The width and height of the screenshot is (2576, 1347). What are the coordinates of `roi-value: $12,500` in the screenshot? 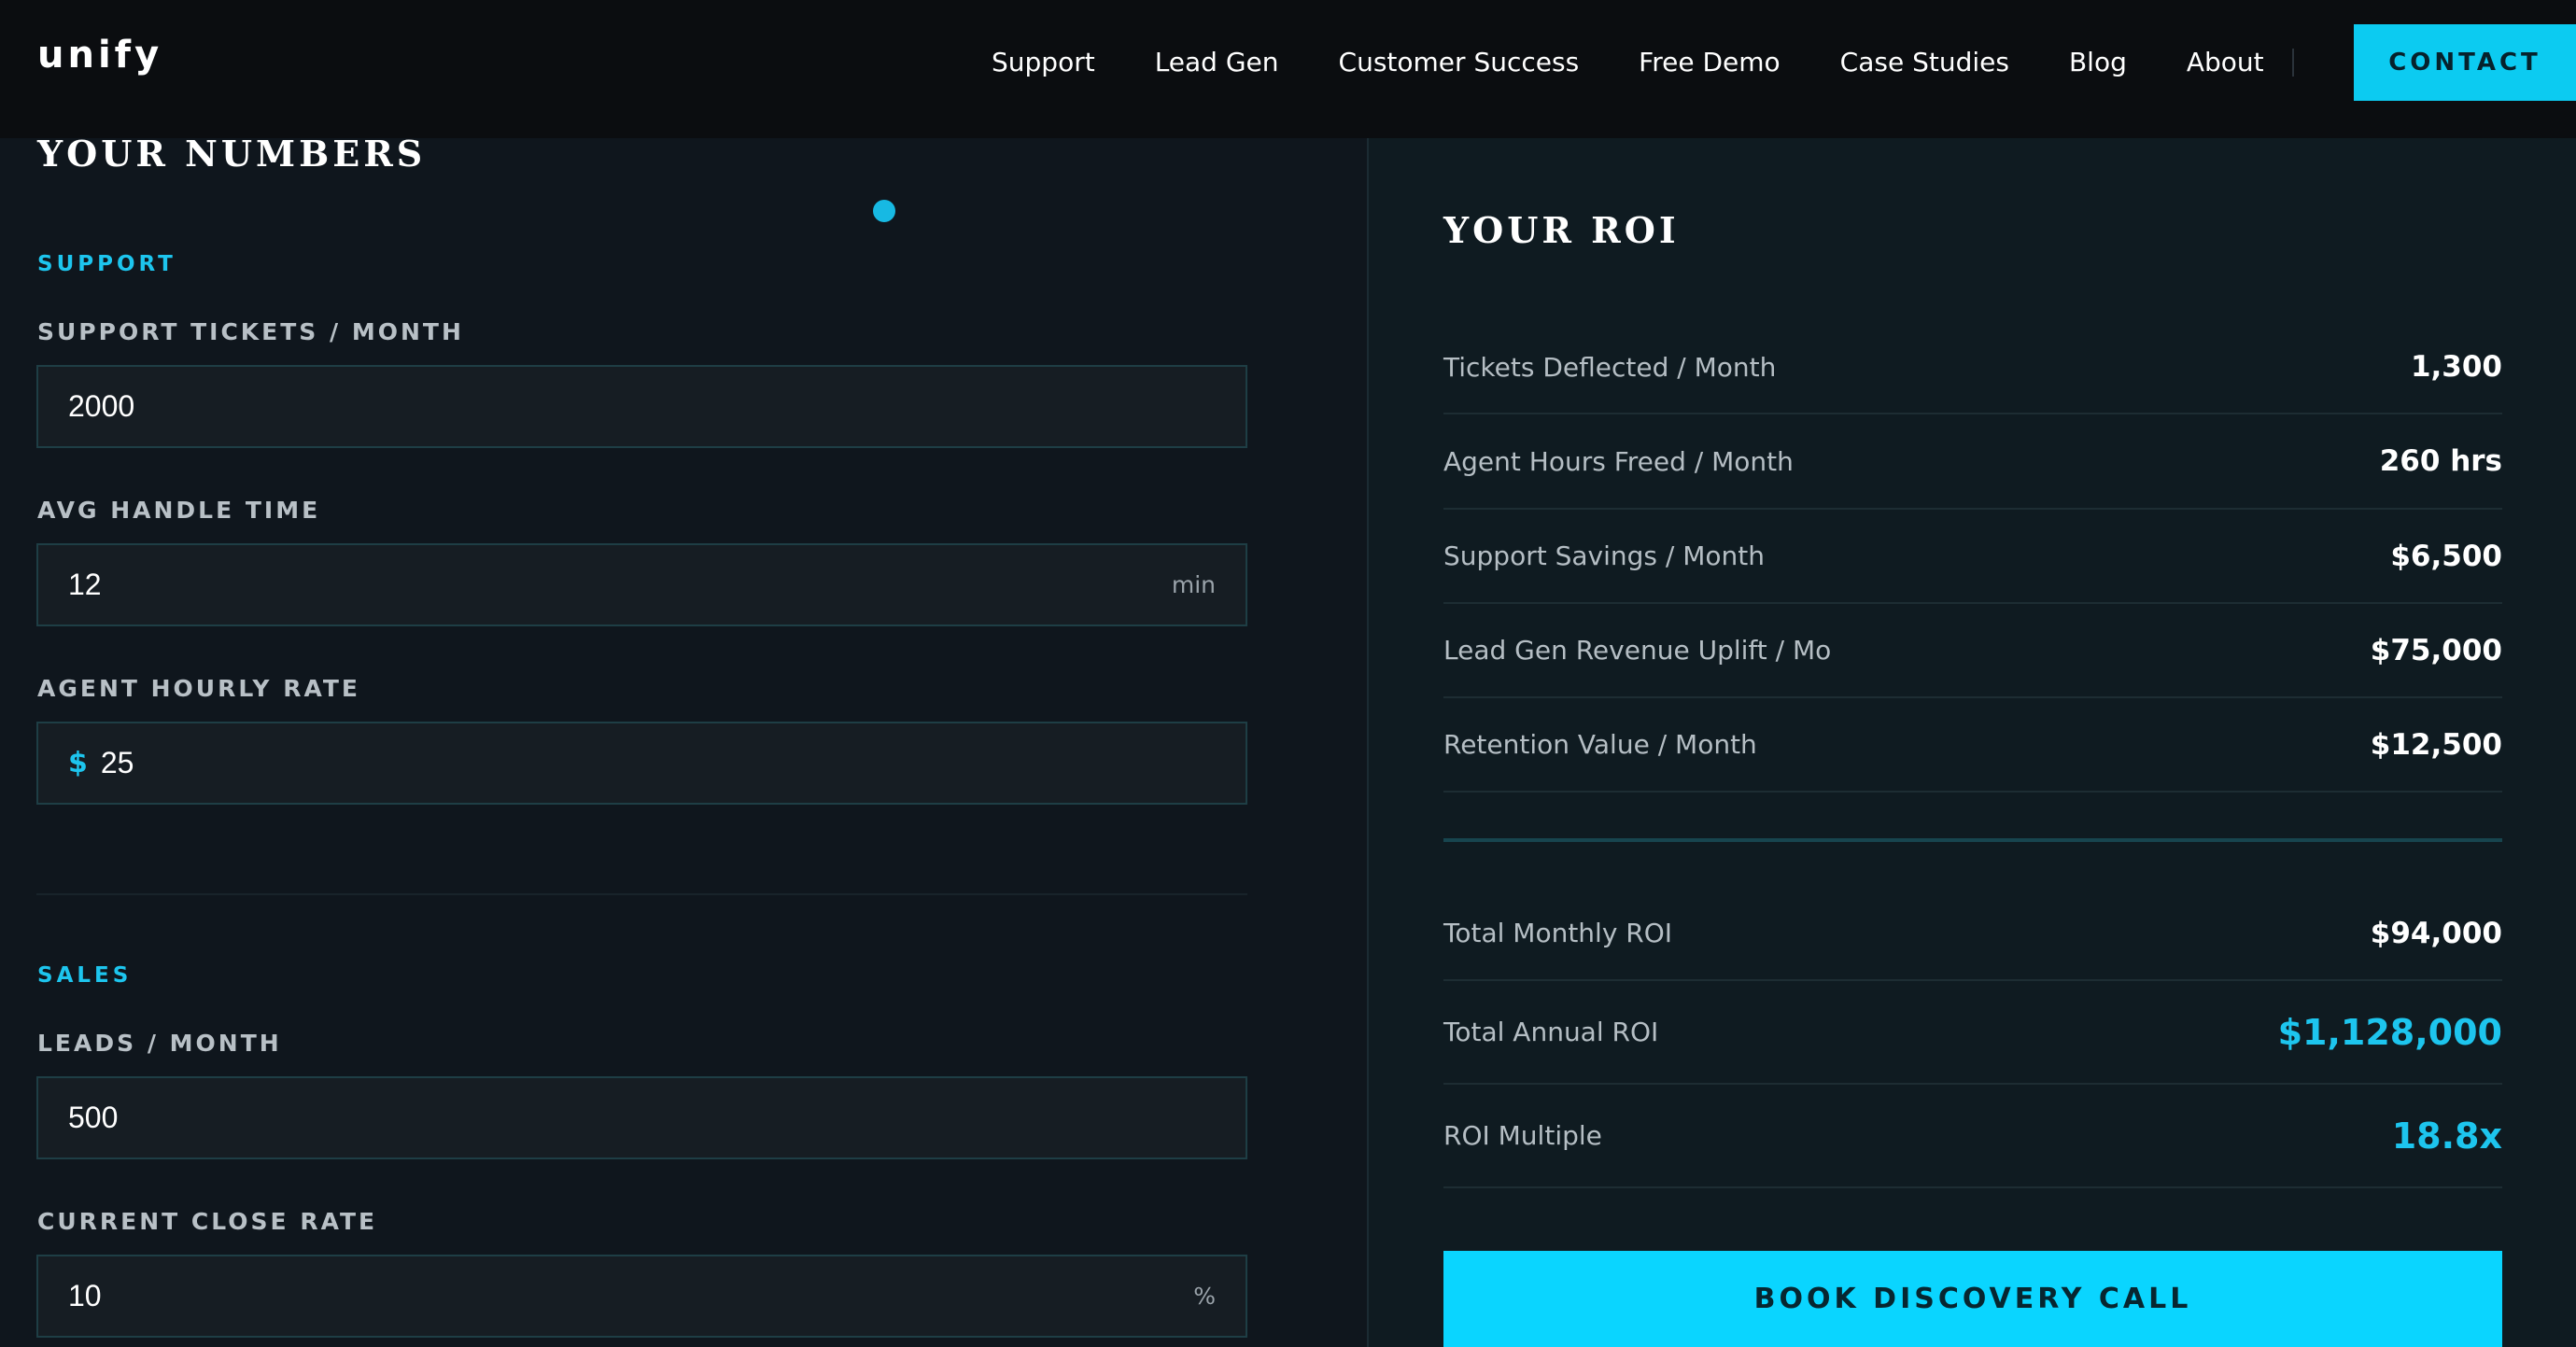 It's located at (2436, 744).